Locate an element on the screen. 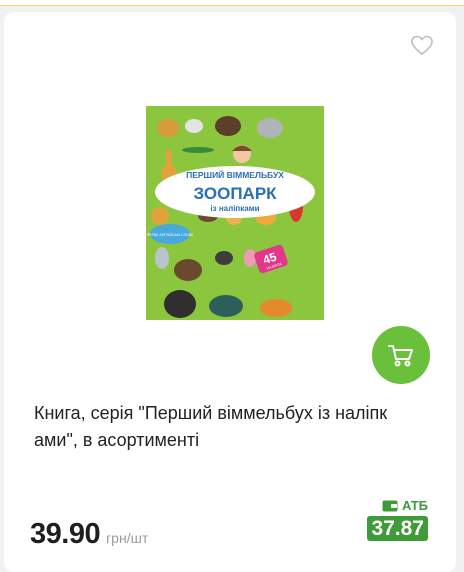 Image resolution: width=464 pixels, height=572 pixels. cart-icon is located at coordinates (400, 356).